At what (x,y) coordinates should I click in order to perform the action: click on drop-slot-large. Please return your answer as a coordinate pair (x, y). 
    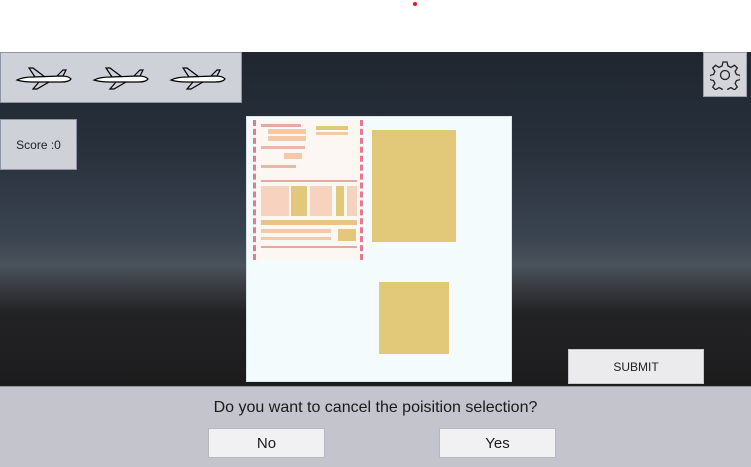
    Looking at the image, I should click on (414, 186).